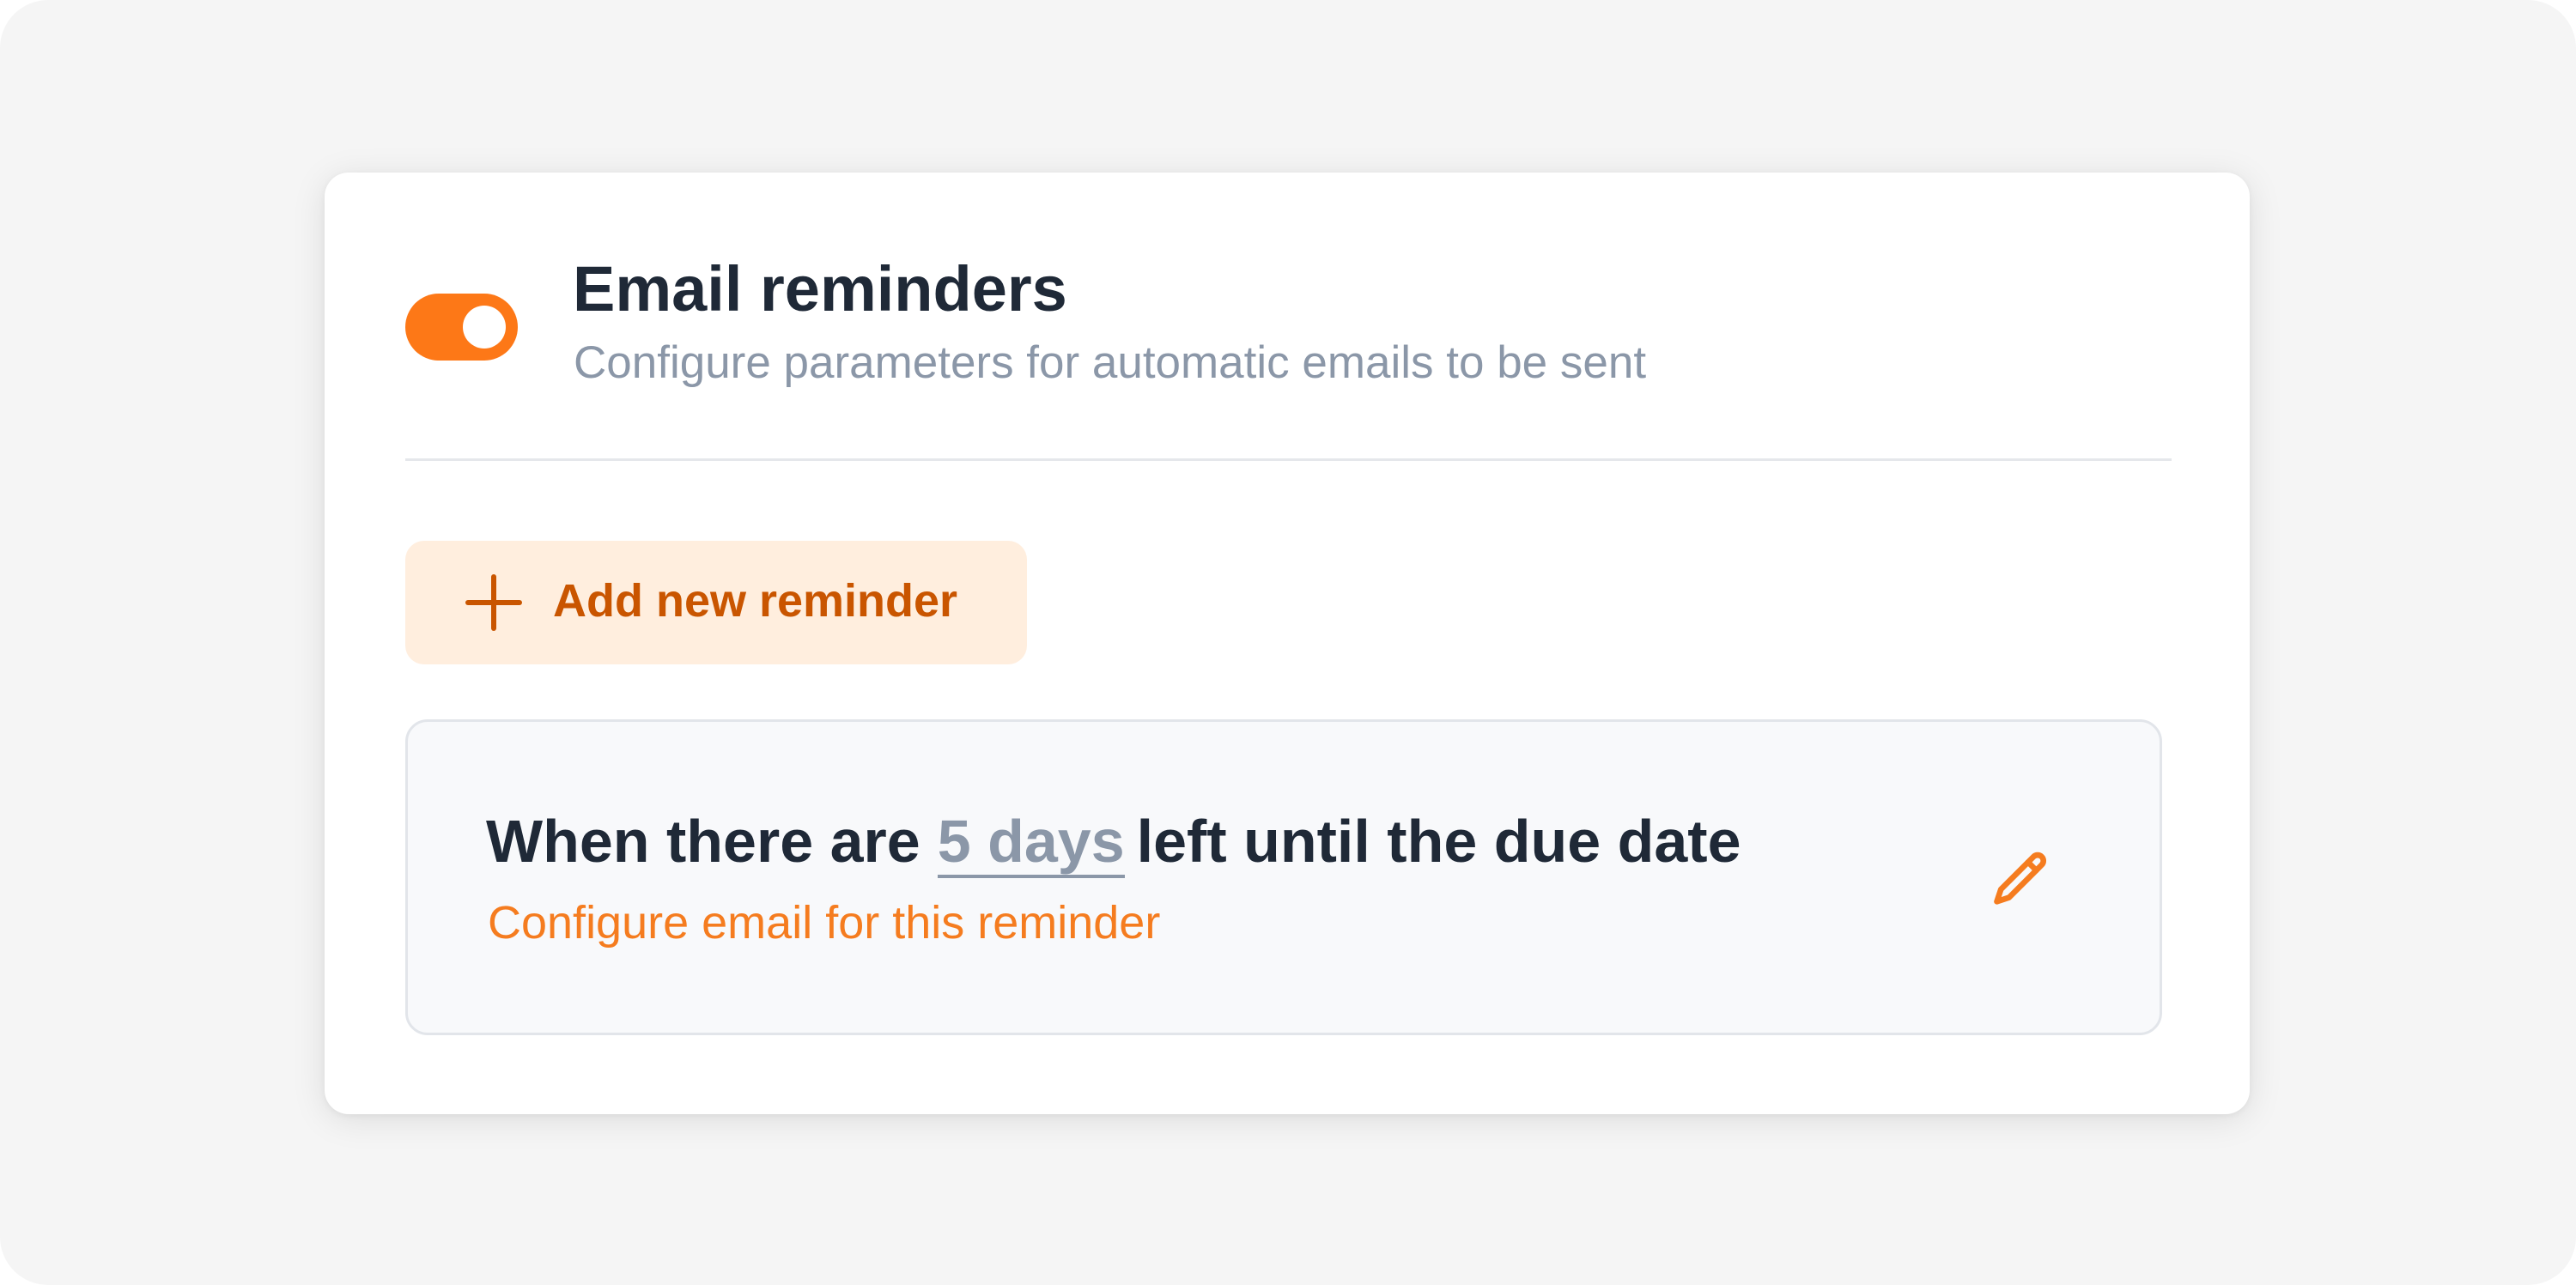  What do you see at coordinates (1438, 842) in the screenshot?
I see `reminder-text-after: left until the due date` at bounding box center [1438, 842].